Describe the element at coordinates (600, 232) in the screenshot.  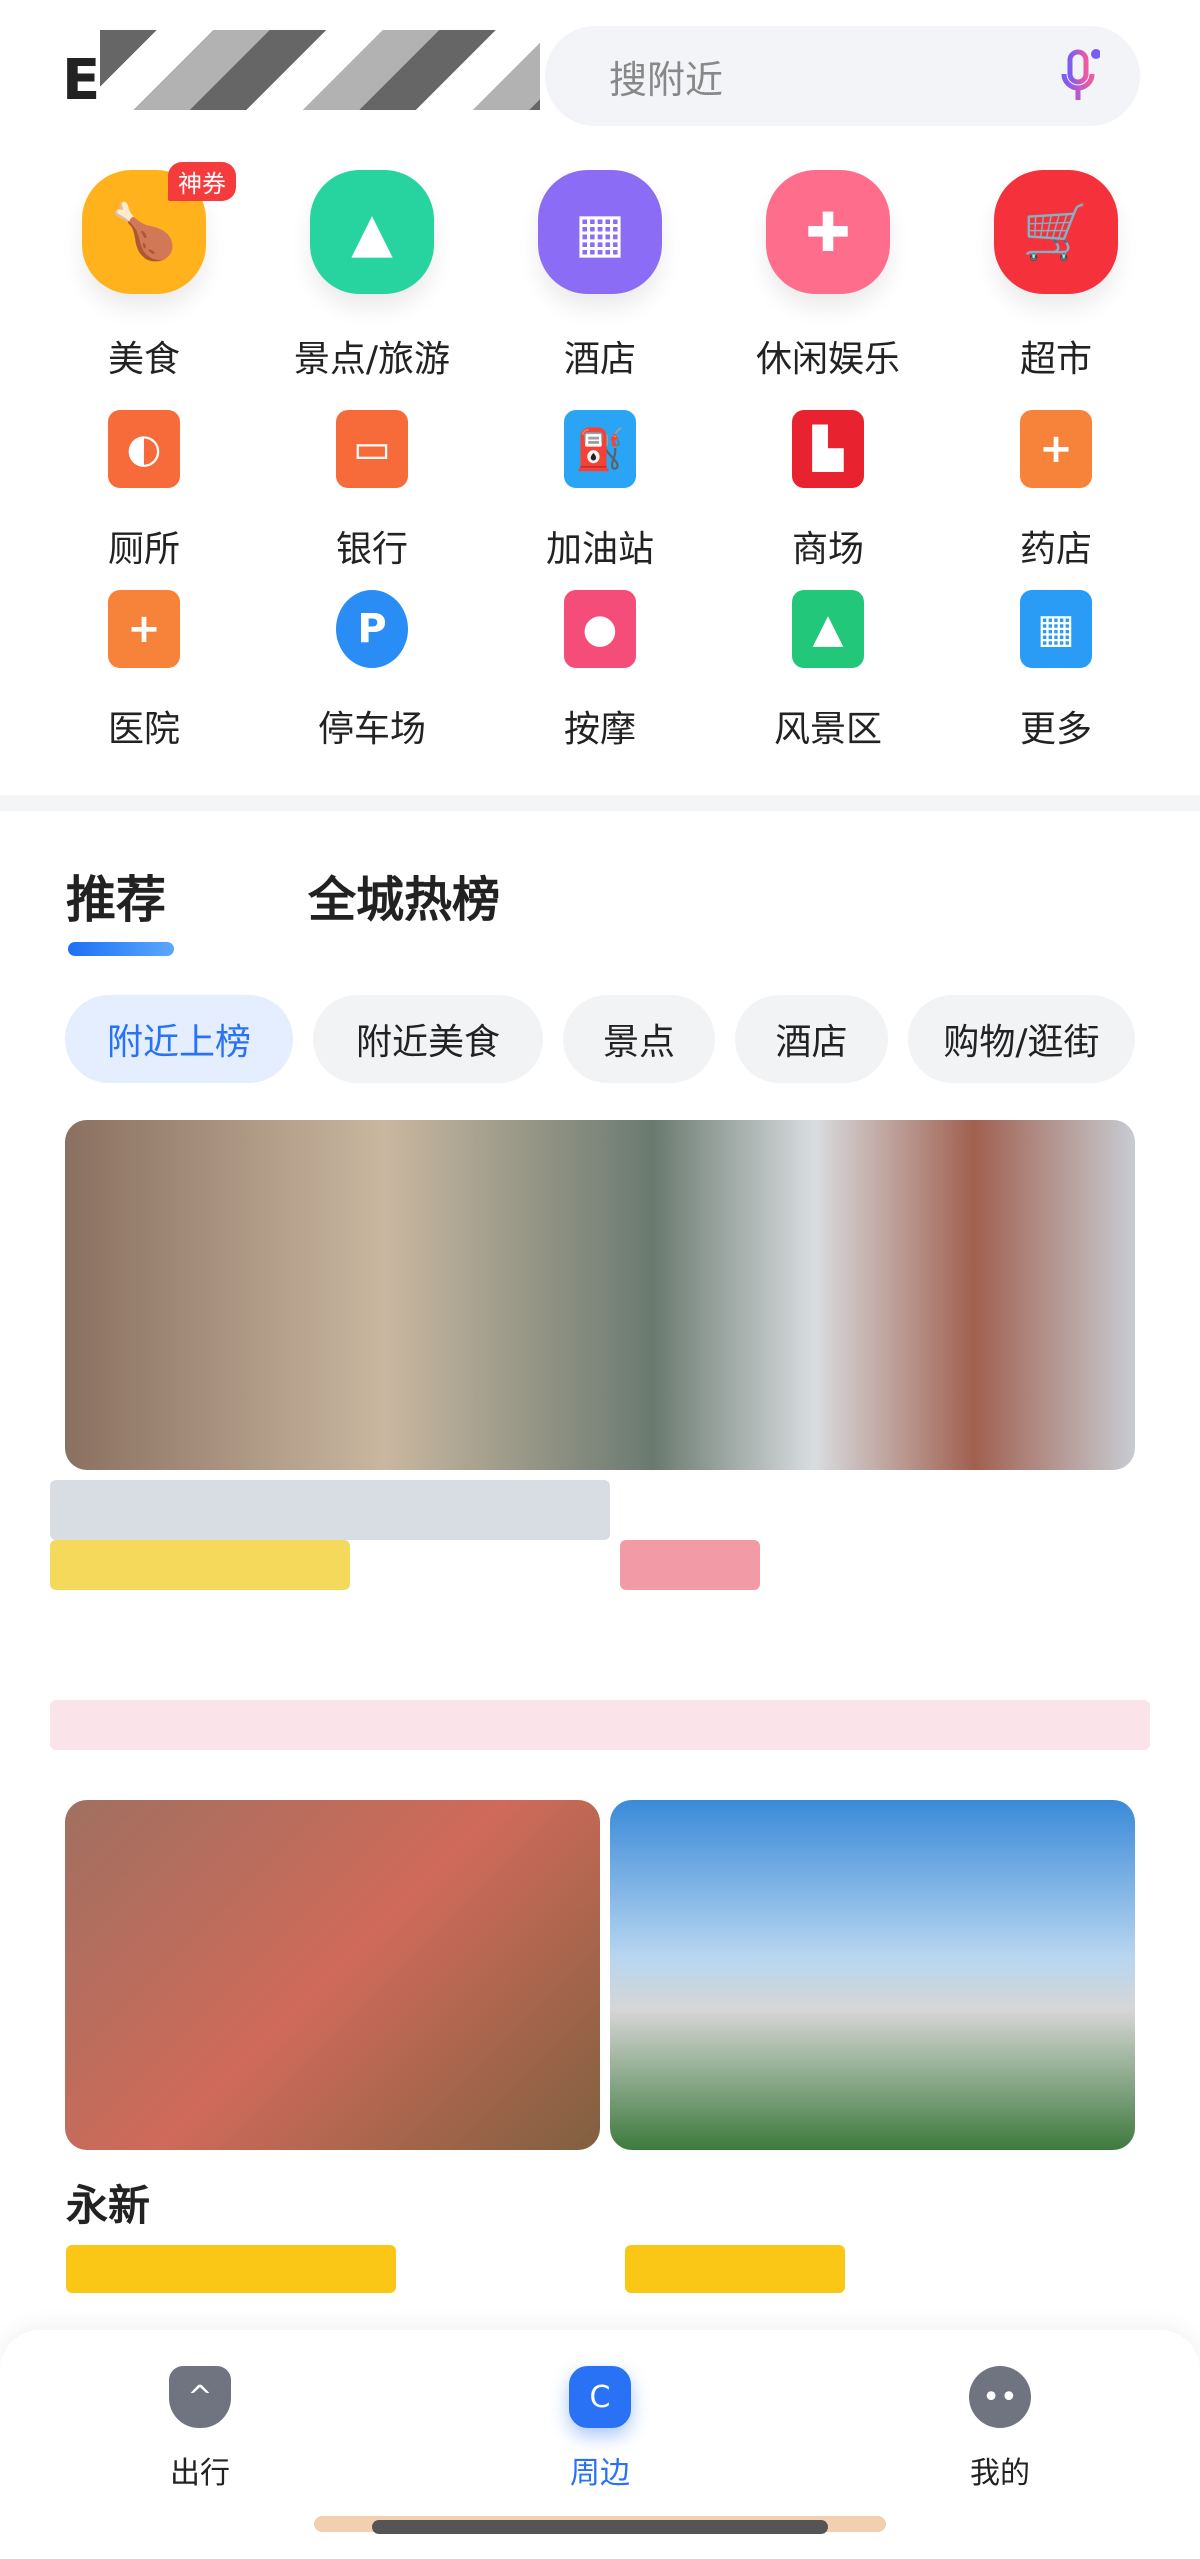
I see `hotel-icon: ▦` at that location.